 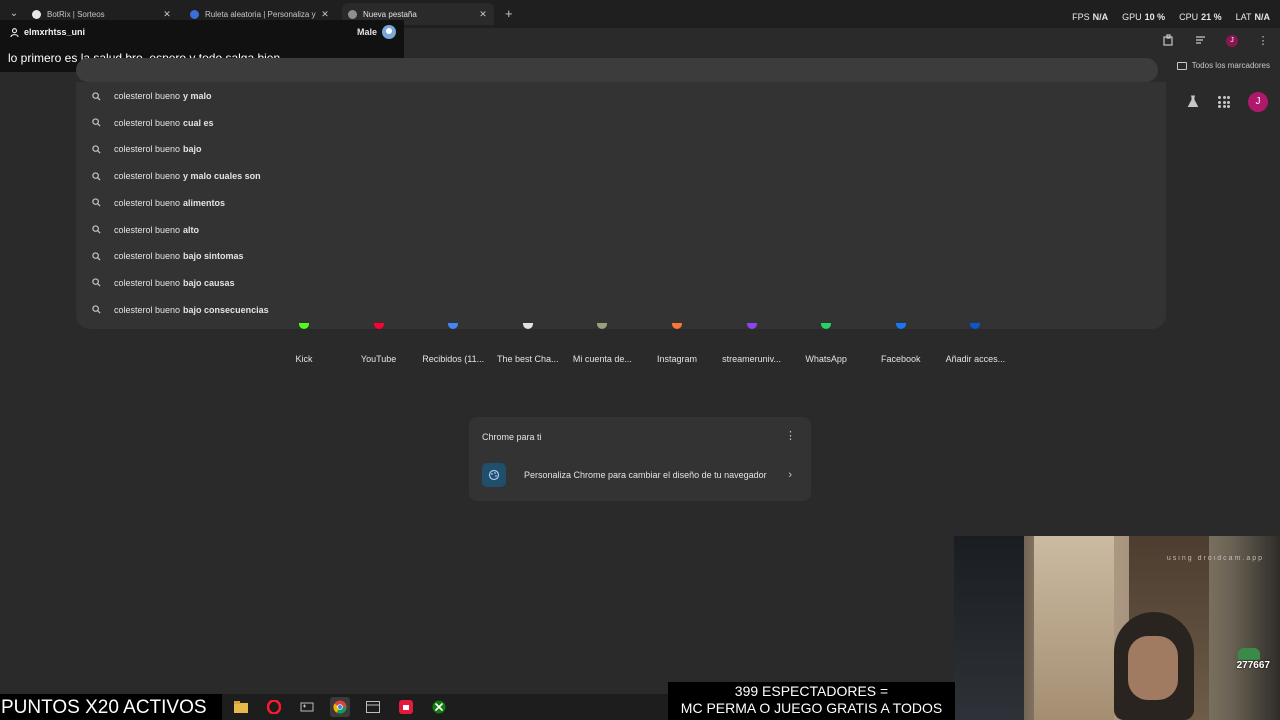 I want to click on chat-username: elmxrhtss_uni, so click(x=47, y=32).